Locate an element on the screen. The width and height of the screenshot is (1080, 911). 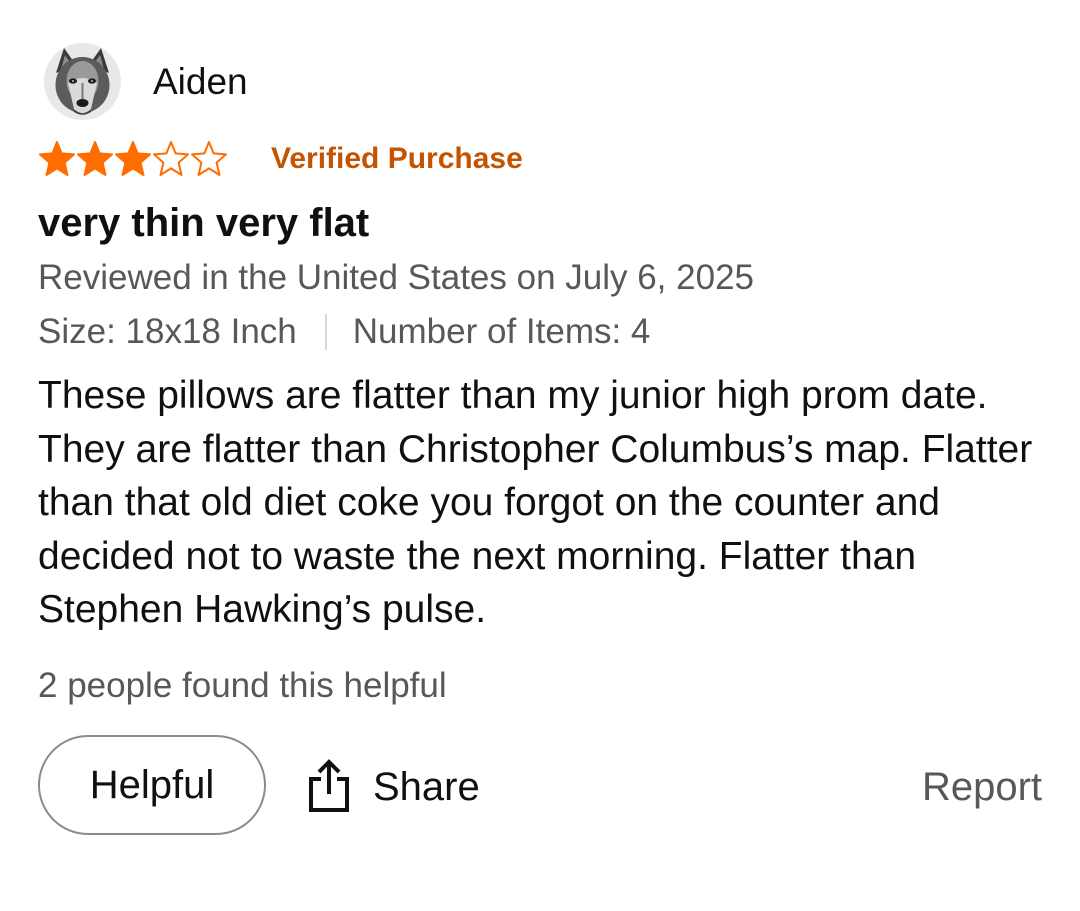
report-link: Report is located at coordinates (982, 787).